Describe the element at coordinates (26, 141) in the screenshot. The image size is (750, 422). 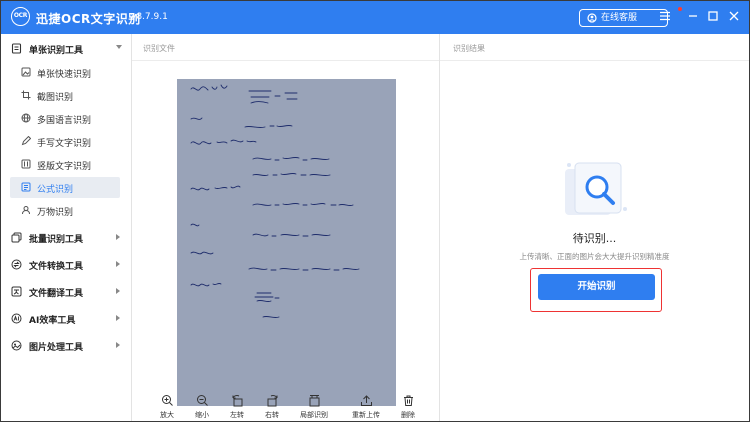
I see `pen-icon` at that location.